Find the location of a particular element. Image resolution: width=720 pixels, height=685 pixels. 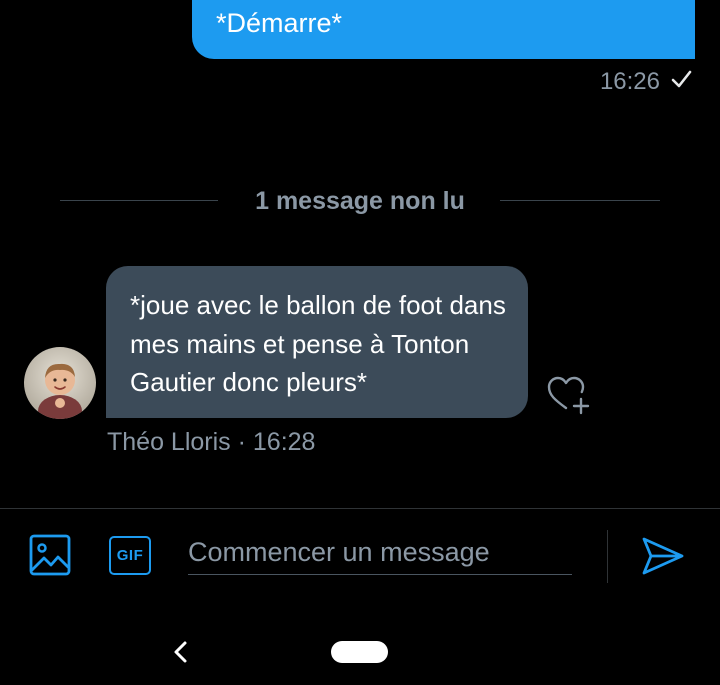

avatar is located at coordinates (60, 383).